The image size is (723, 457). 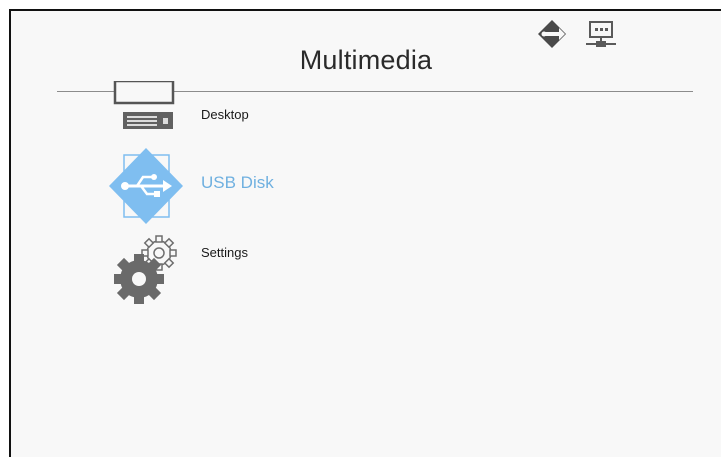 I want to click on menu-item-label: Settings, so click(x=224, y=252).